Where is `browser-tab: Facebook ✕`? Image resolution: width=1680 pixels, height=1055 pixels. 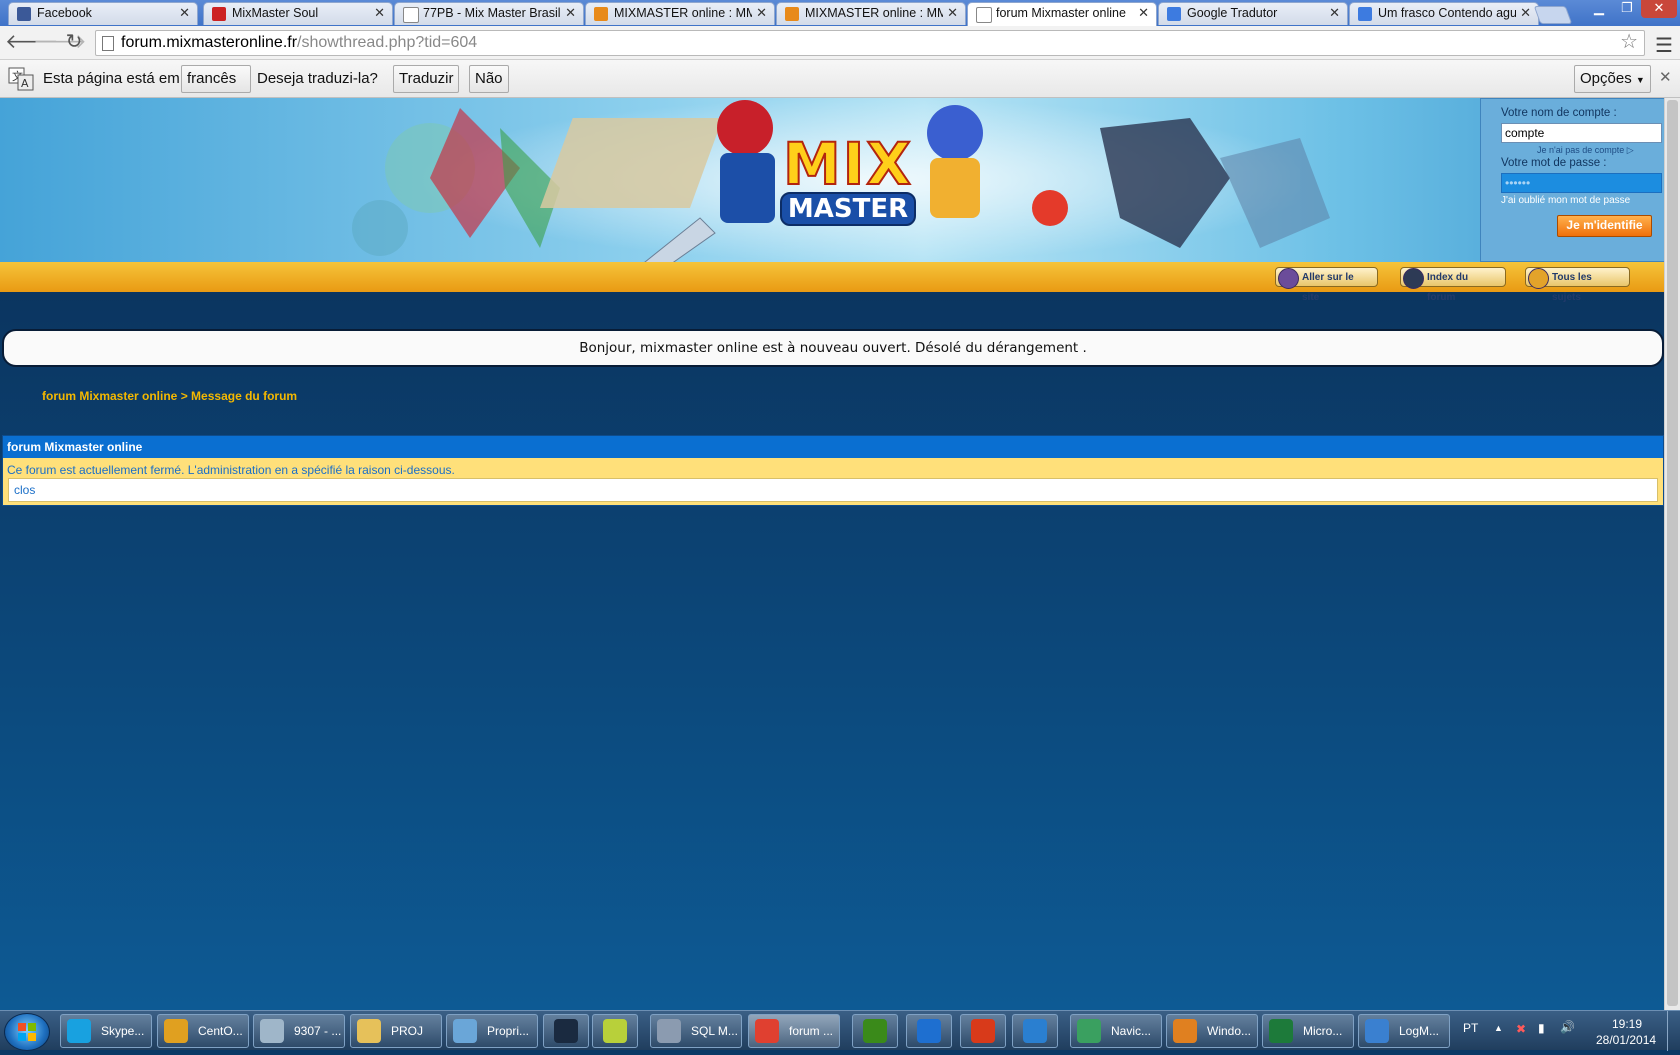
browser-tab: Facebook ✕ is located at coordinates (103, 13).